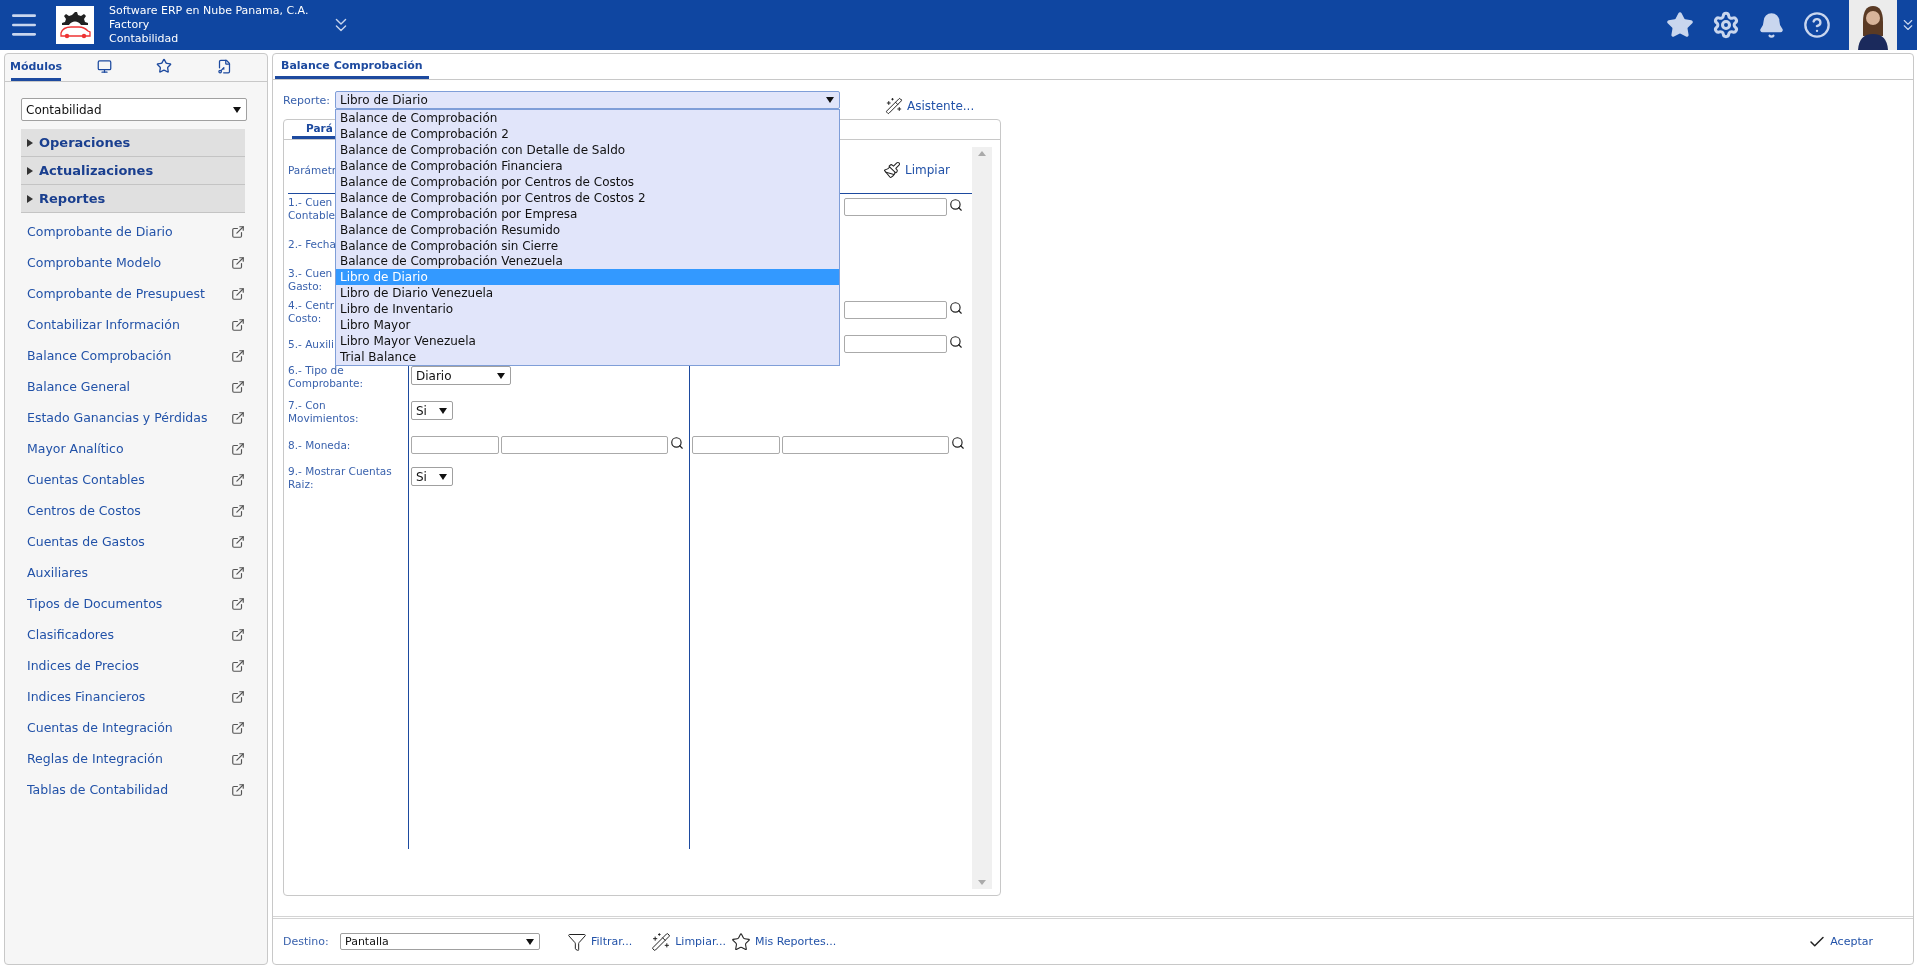 This screenshot has width=1917, height=967. What do you see at coordinates (1726, 25) in the screenshot?
I see `settings-icon` at bounding box center [1726, 25].